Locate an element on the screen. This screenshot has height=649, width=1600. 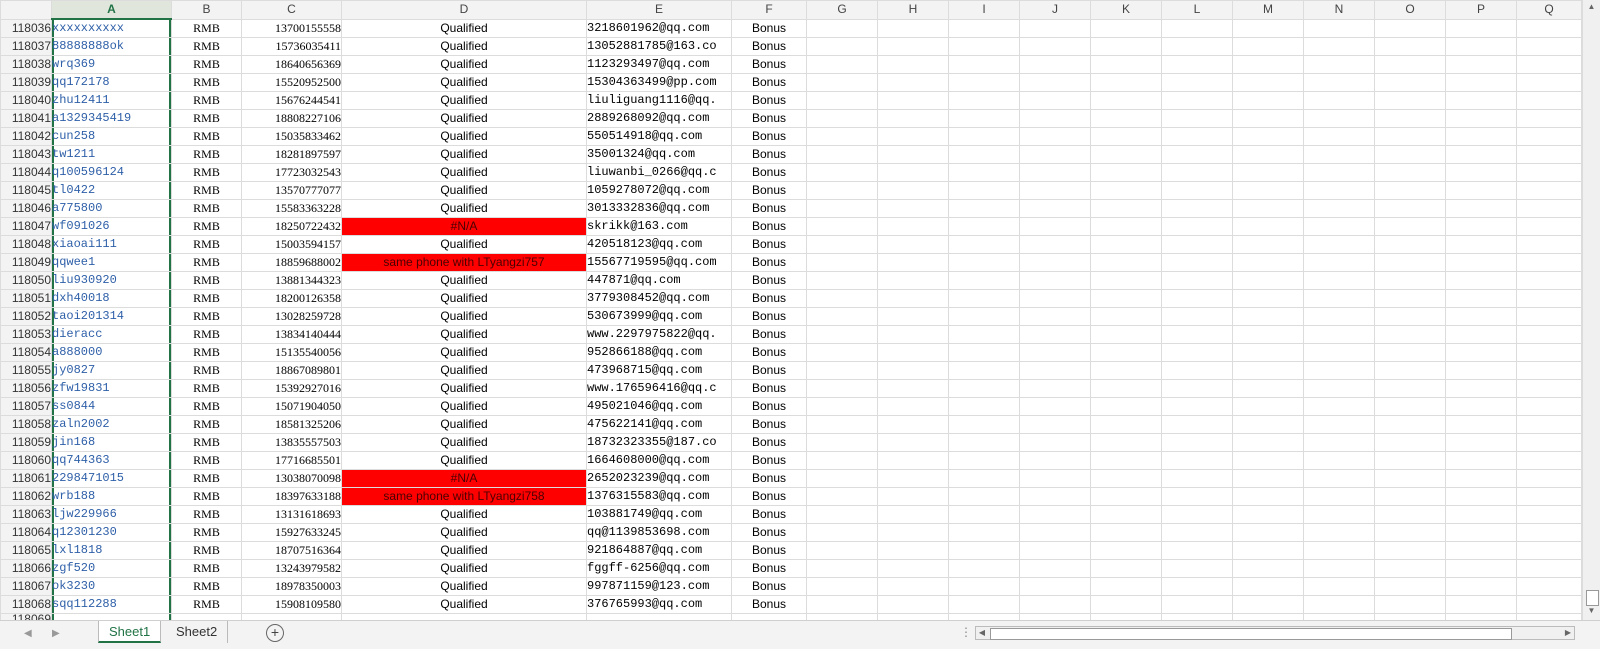
cell-phone: 18581325206 is located at coordinates (291, 424).